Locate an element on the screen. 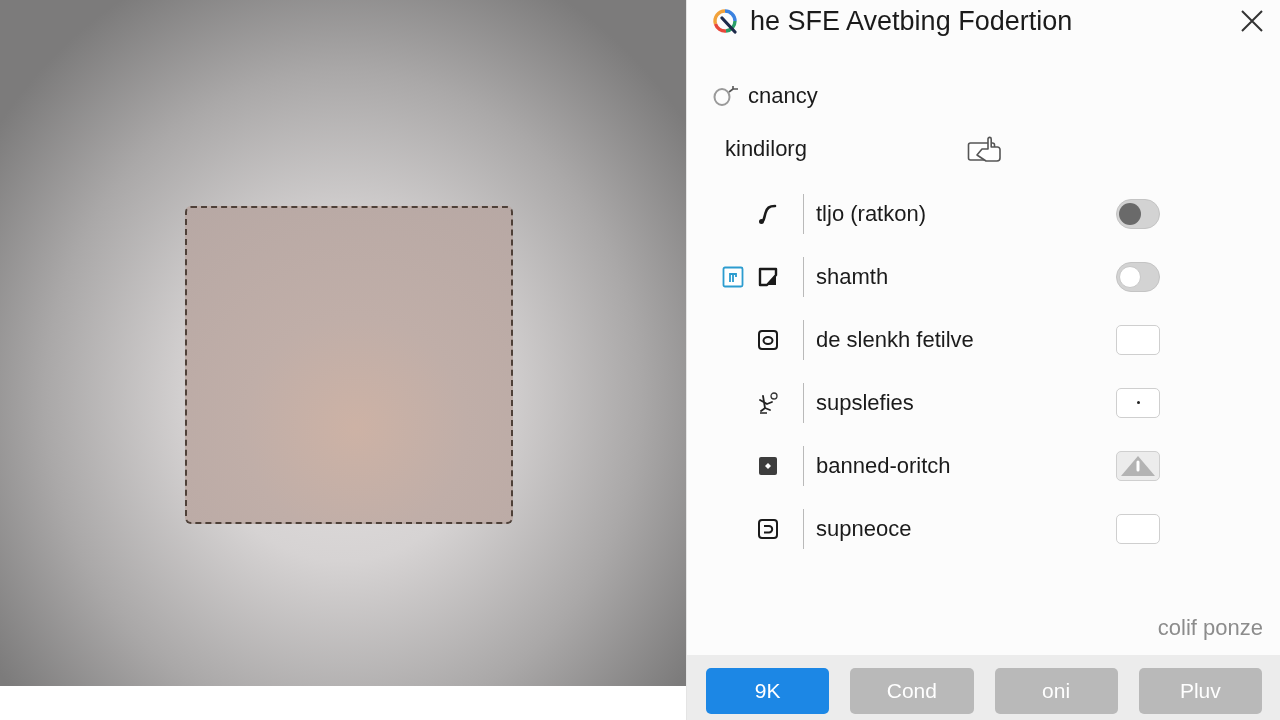 The image size is (1280, 720). close-button is located at coordinates (1252, 21).